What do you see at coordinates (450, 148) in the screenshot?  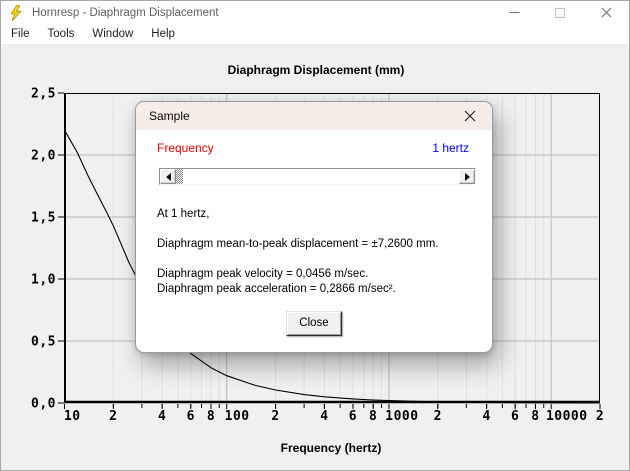 I see `frequency-value: 1 hertz` at bounding box center [450, 148].